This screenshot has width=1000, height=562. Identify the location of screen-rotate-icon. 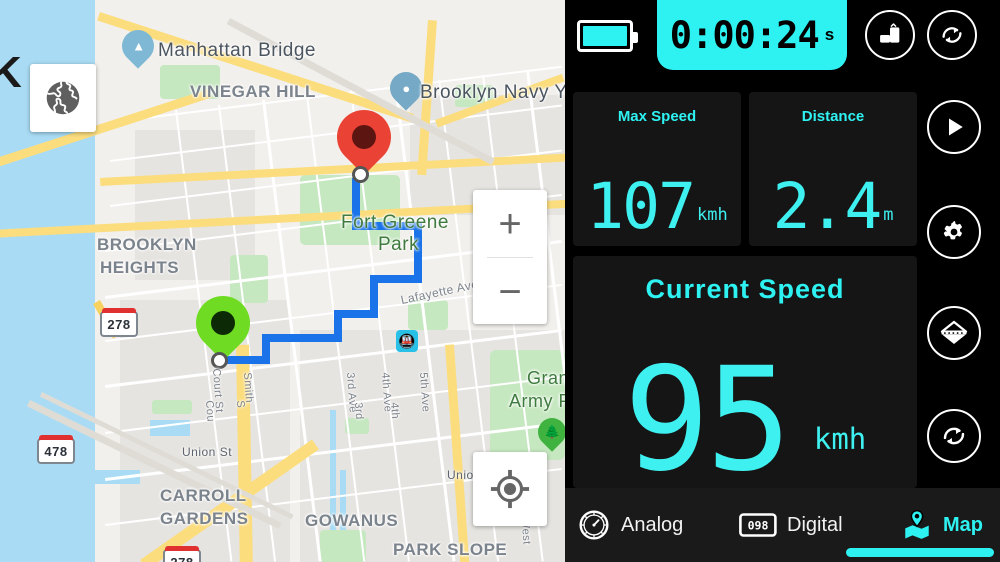
(890, 33).